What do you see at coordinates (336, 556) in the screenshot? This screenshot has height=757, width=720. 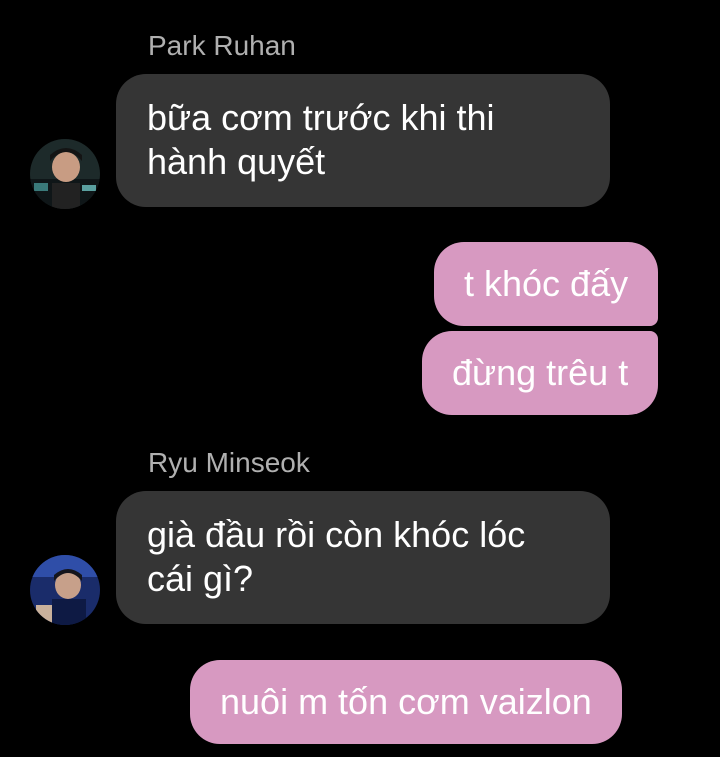 I see `message-text: già đầu rồi còn khóc lóc cái gì?` at bounding box center [336, 556].